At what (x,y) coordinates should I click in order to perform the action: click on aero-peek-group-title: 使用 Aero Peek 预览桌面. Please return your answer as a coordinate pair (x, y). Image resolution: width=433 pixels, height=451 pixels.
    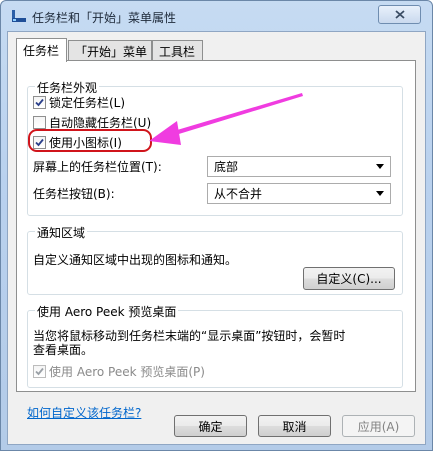
    Looking at the image, I should click on (107, 311).